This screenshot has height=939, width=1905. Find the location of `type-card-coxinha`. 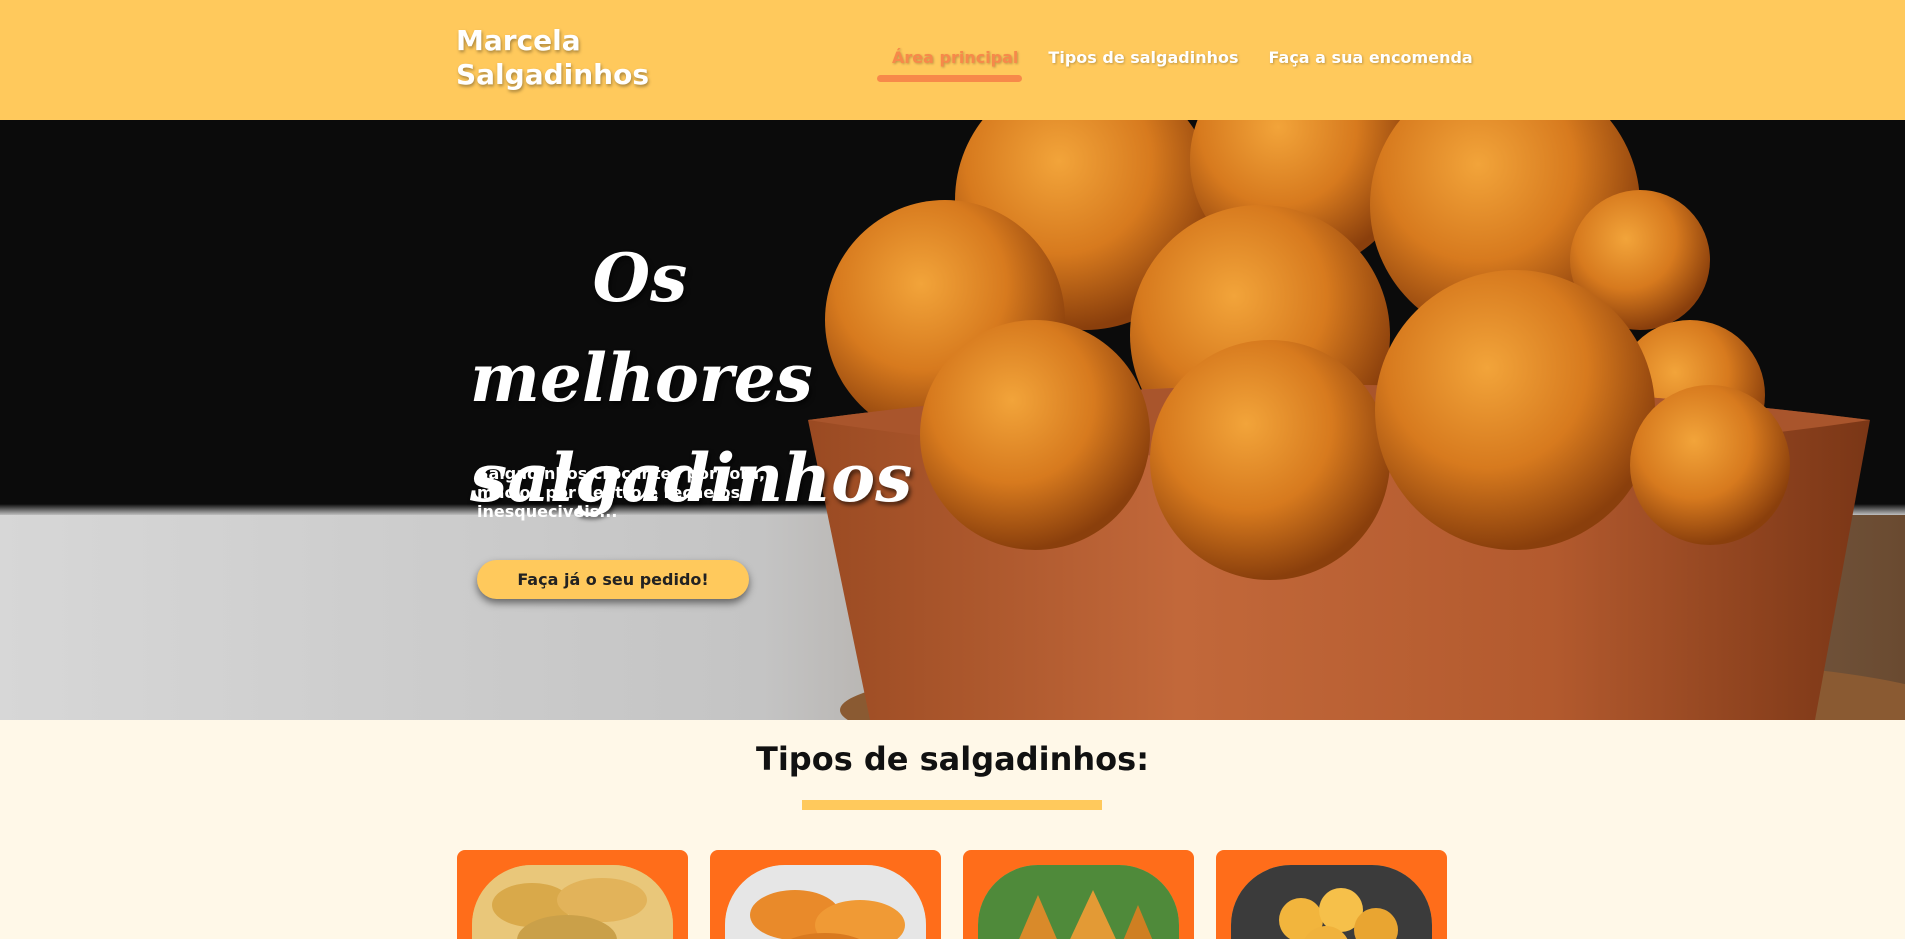

type-card-coxinha is located at coordinates (1078, 894).